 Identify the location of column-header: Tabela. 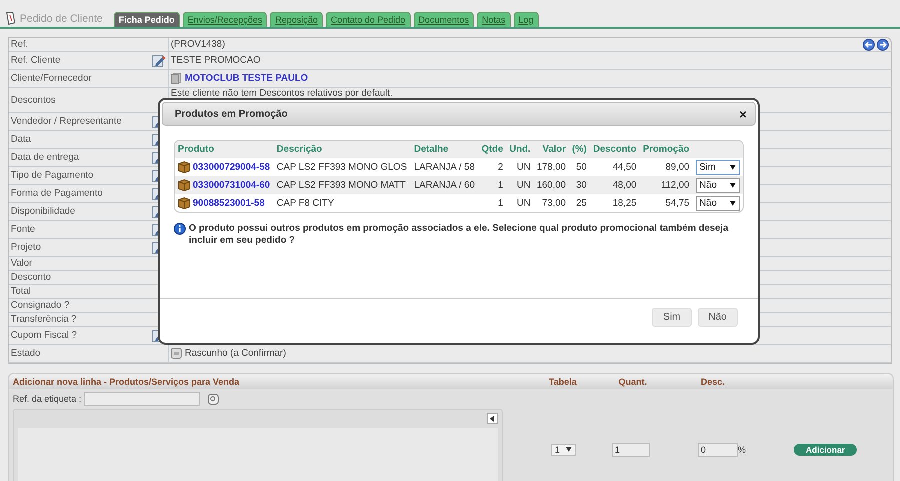
(563, 381).